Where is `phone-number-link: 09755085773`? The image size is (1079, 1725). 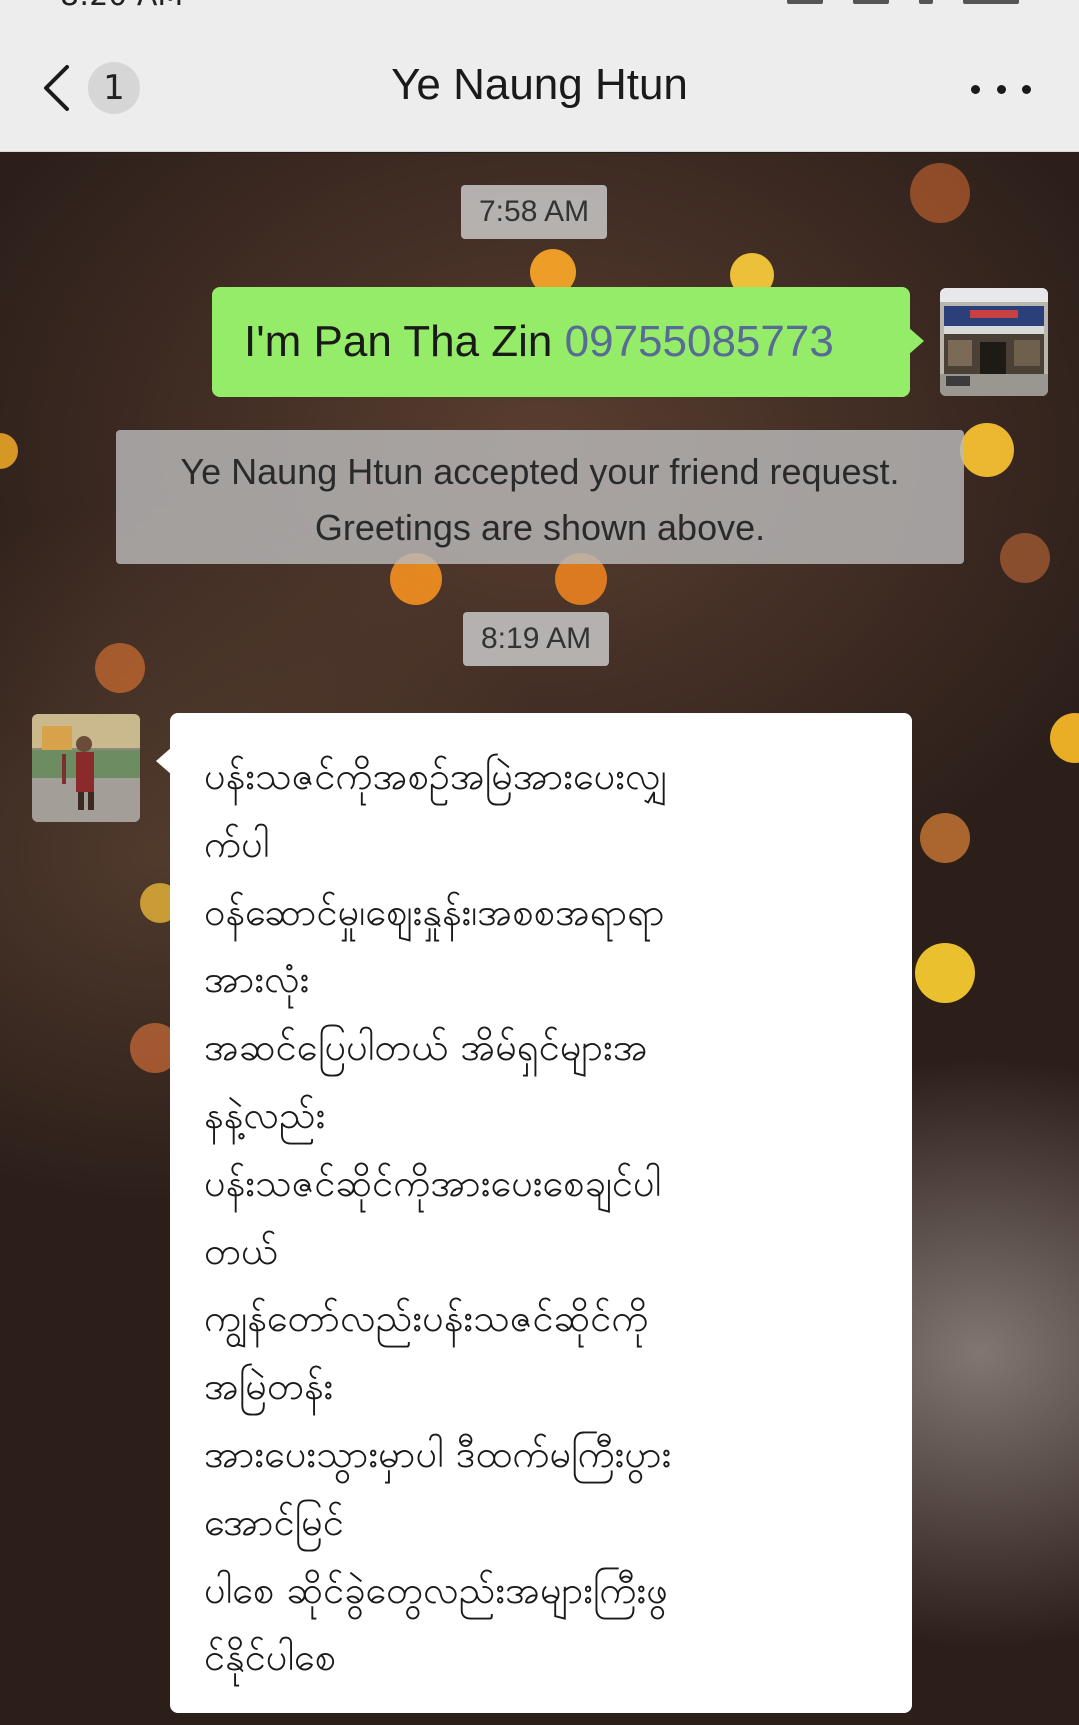 phone-number-link: 09755085773 is located at coordinates (699, 341).